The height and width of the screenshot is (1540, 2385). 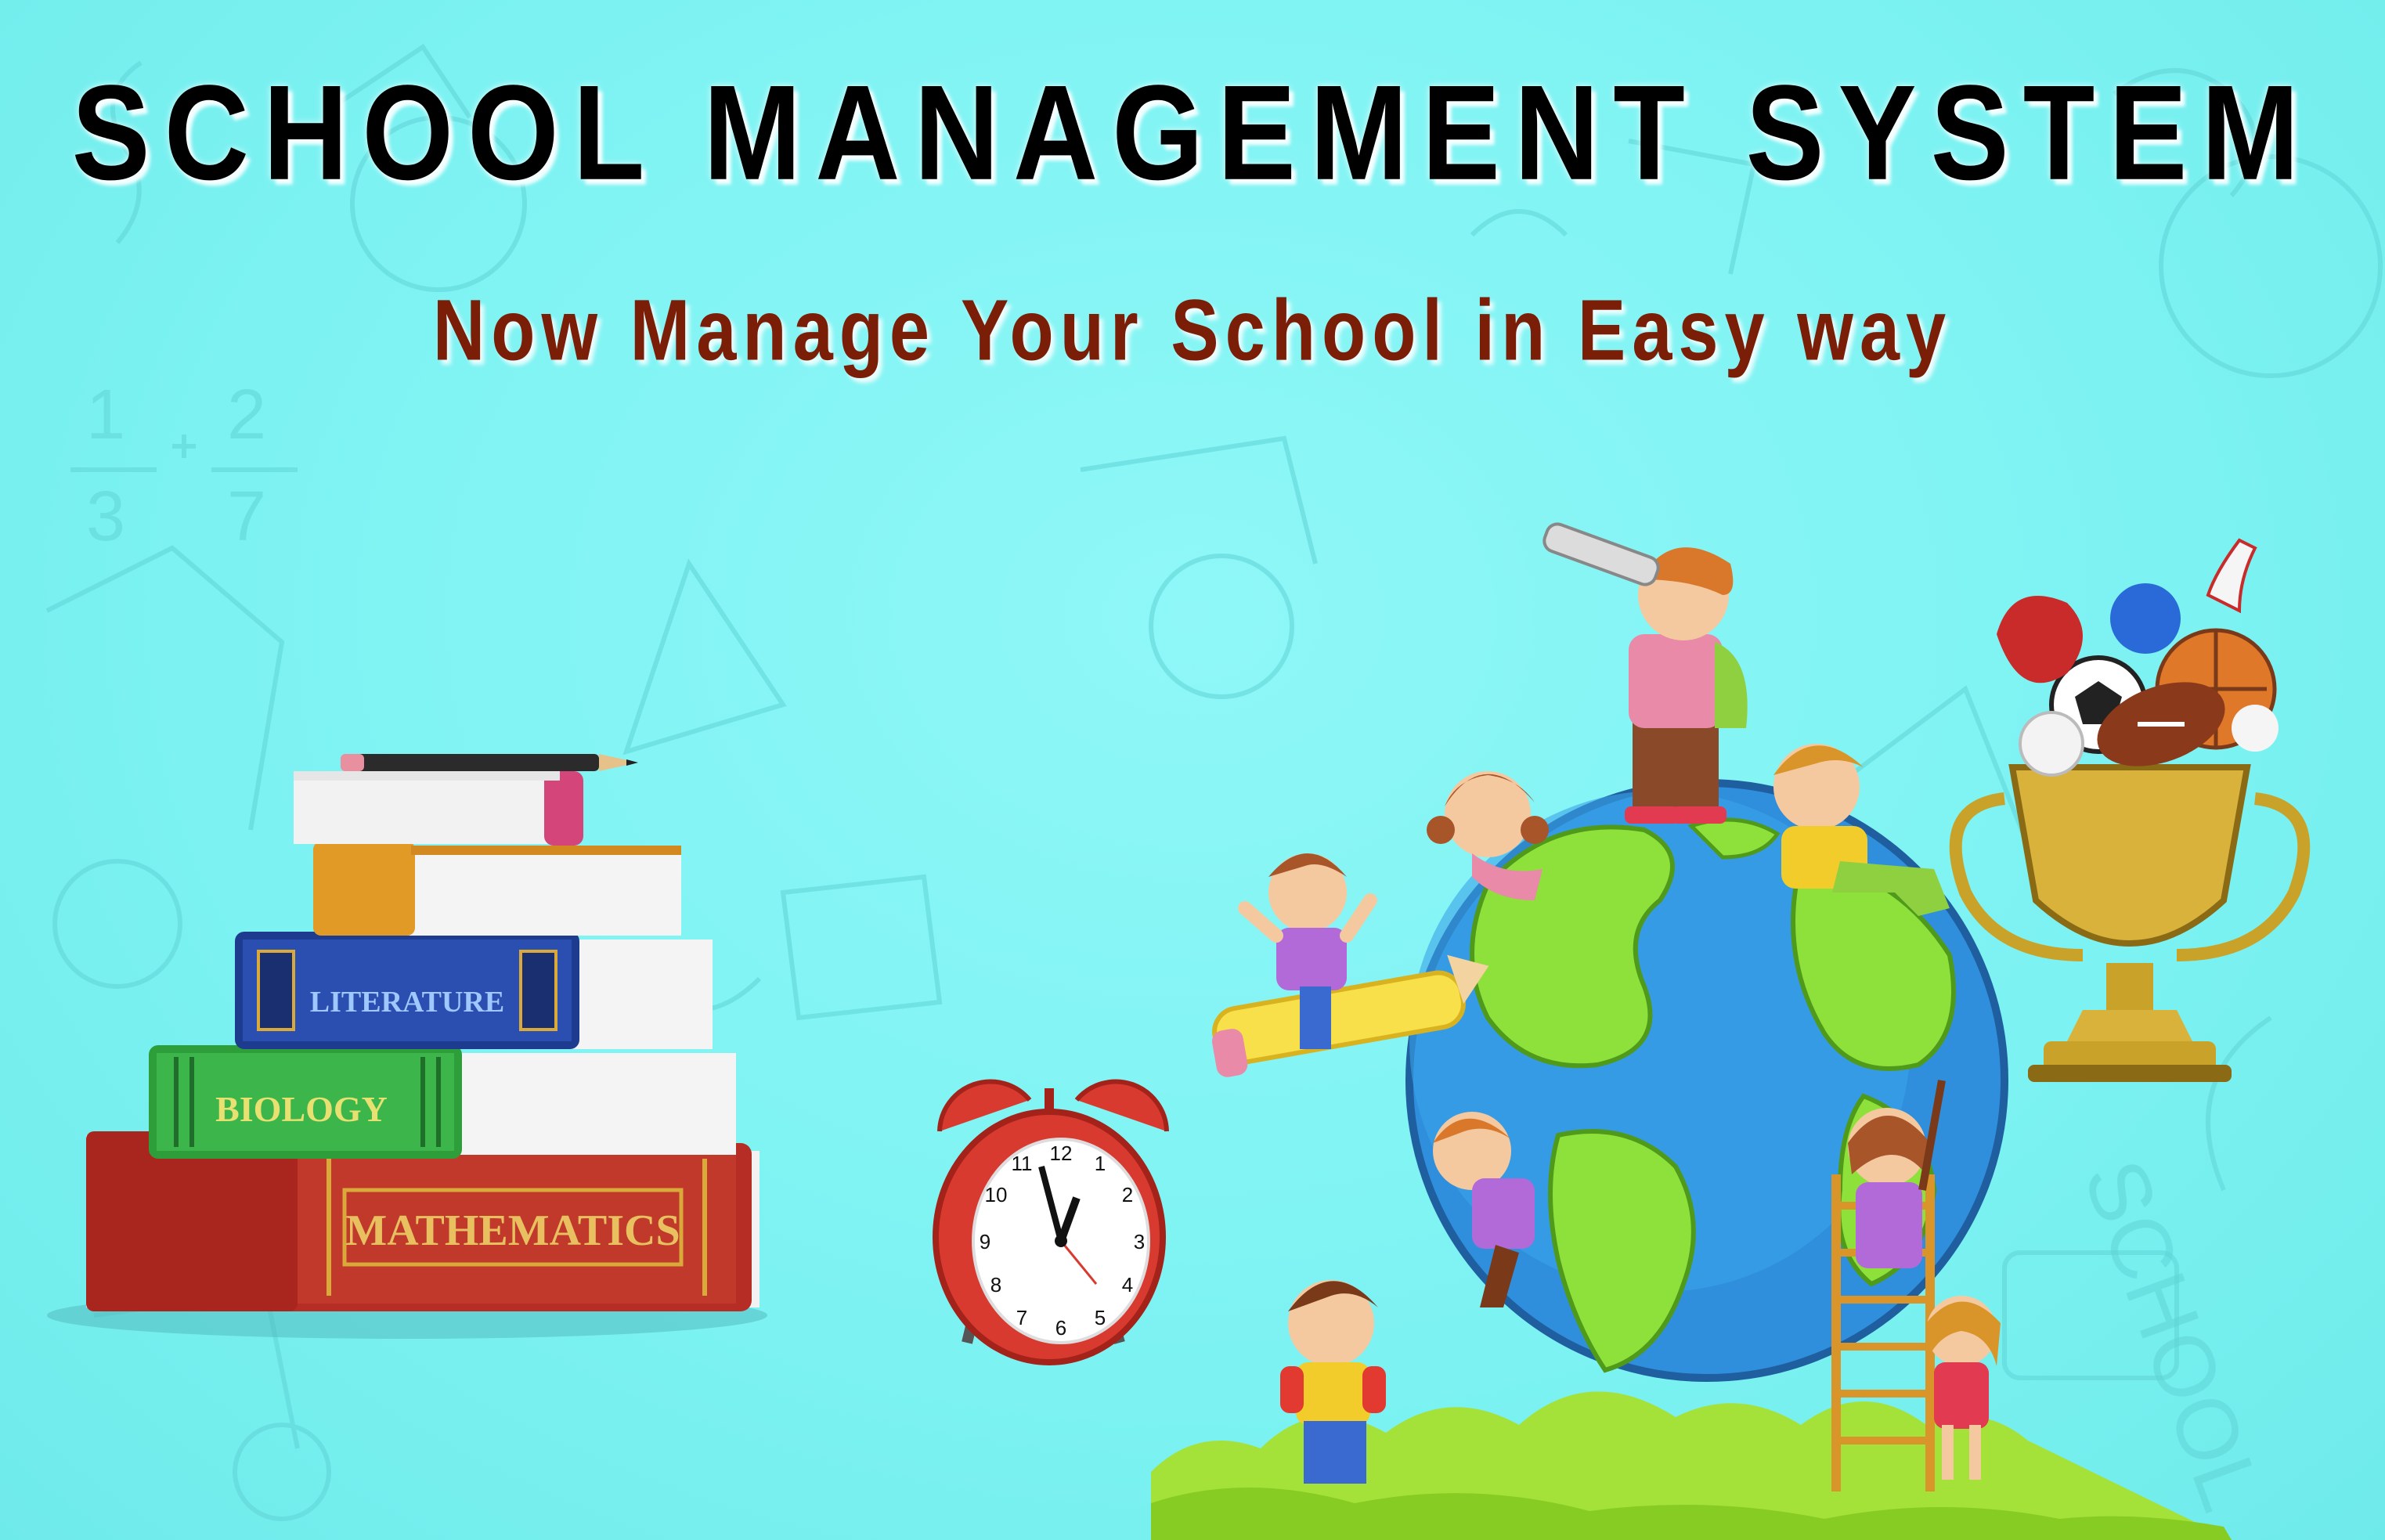 I want to click on clock-number-10: 10, so click(x=996, y=1195).